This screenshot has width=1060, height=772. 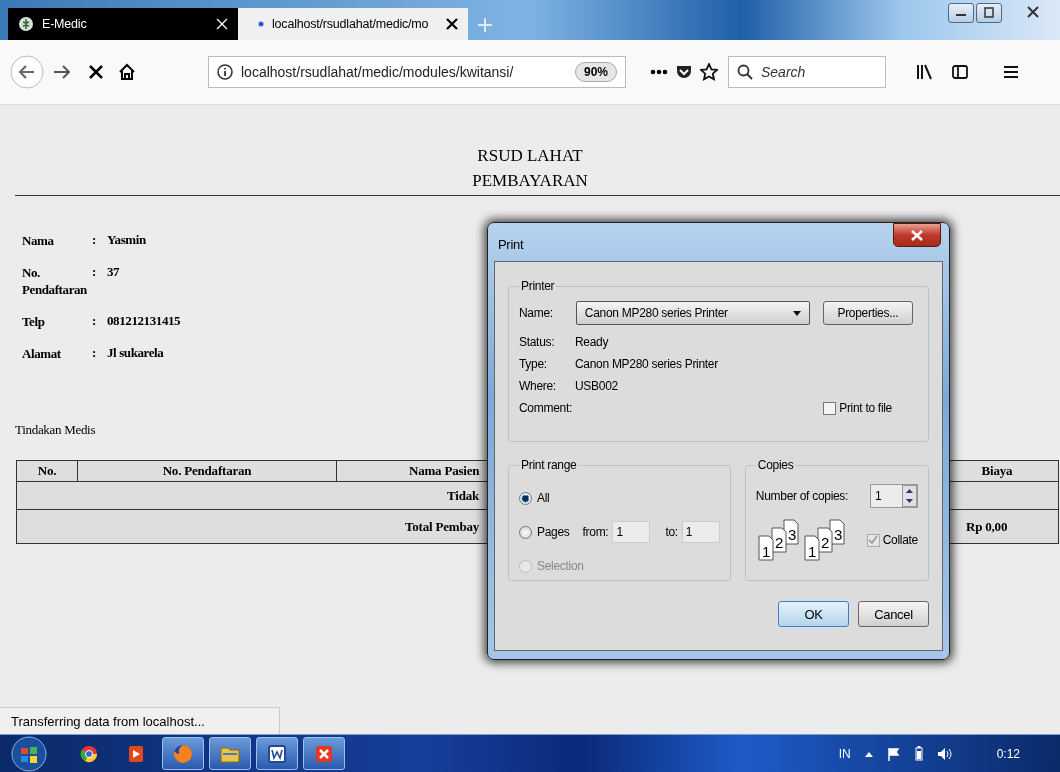 I want to click on info-label: Where:, so click(x=538, y=386).